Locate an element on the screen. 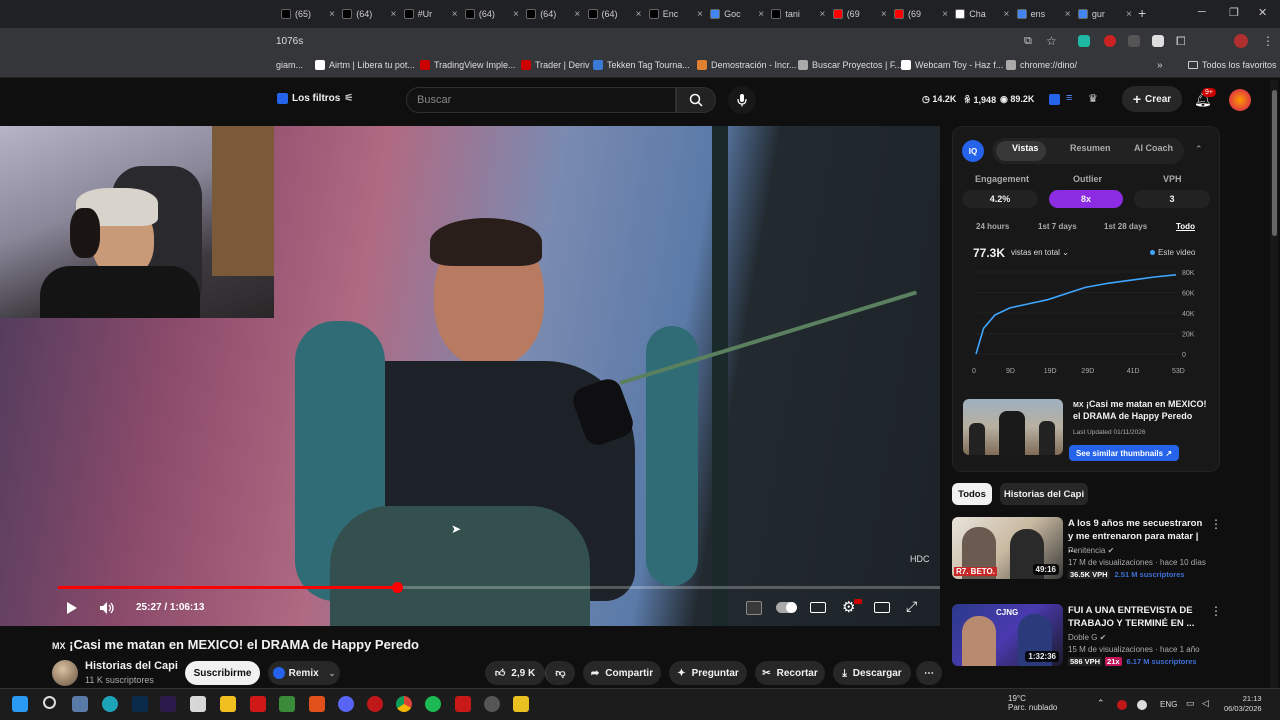 Image resolution: width=1280 pixels, height=720 pixels. voice-search-button is located at coordinates (742, 100).